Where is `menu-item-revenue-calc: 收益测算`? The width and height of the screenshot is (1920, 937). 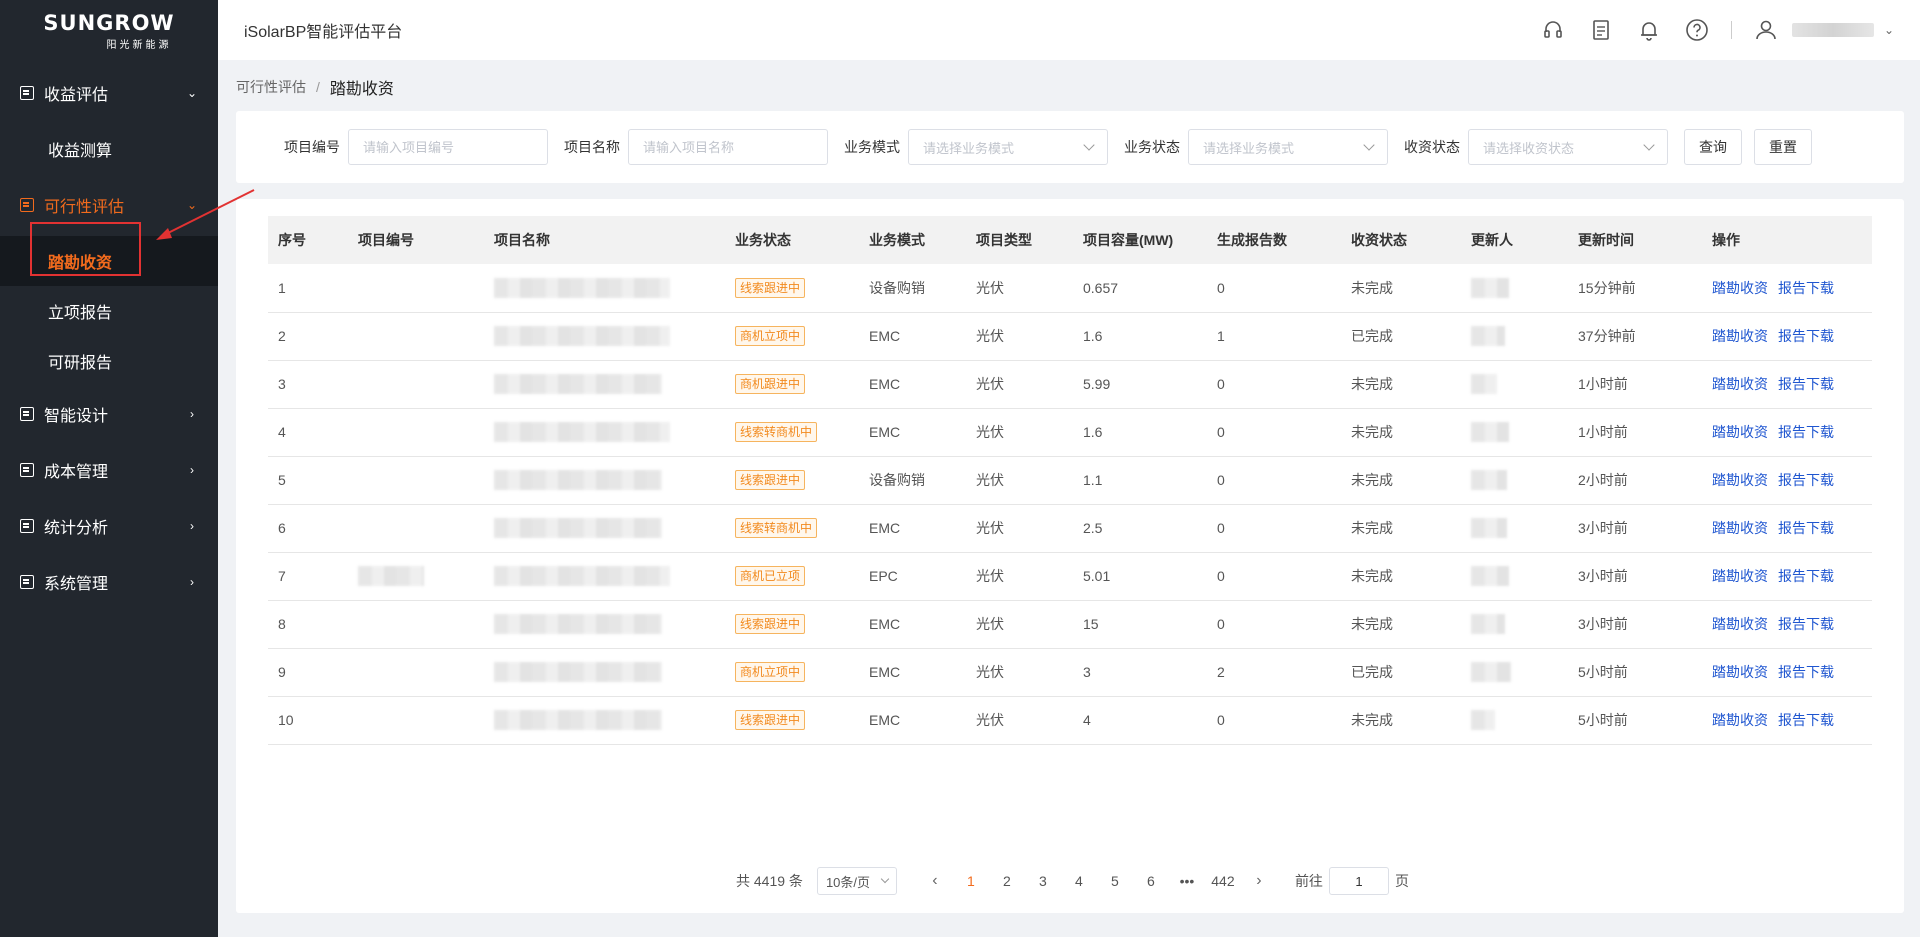
menu-item-revenue-calc: 收益测算 is located at coordinates (109, 149).